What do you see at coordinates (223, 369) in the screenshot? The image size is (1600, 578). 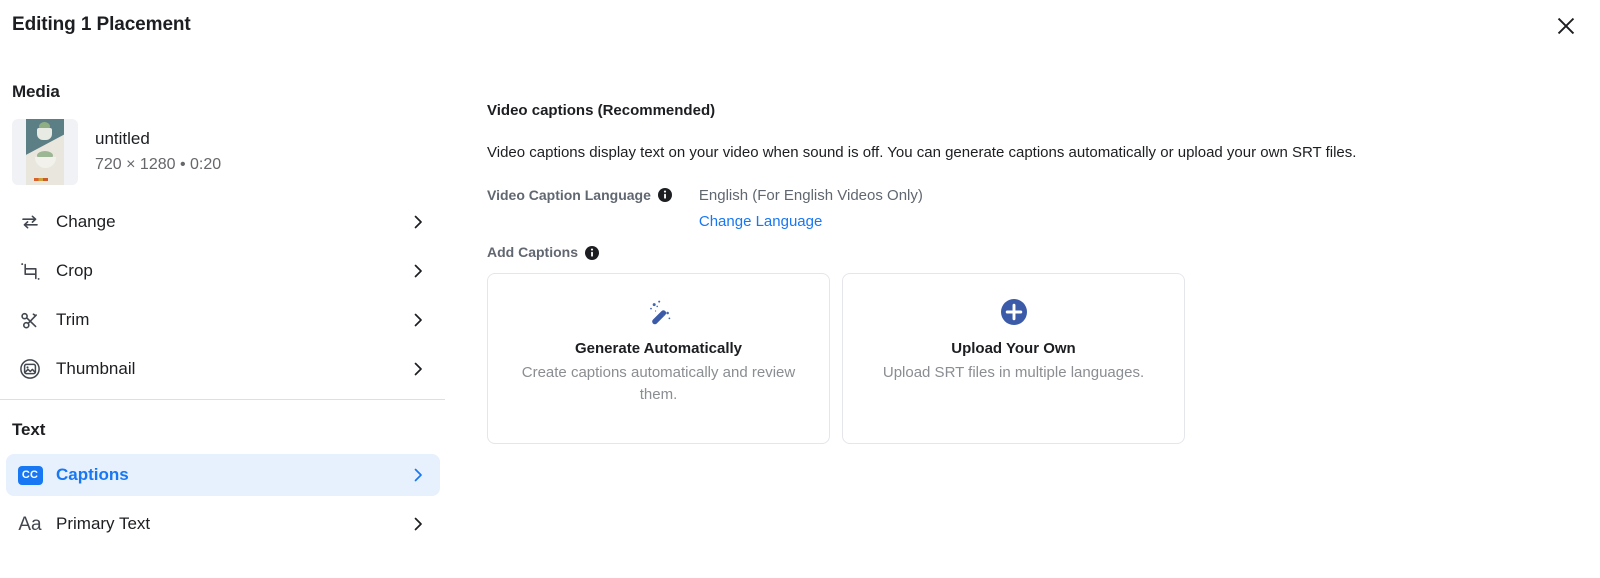 I see `sidebar-item-thumbnail: Thumbnail` at bounding box center [223, 369].